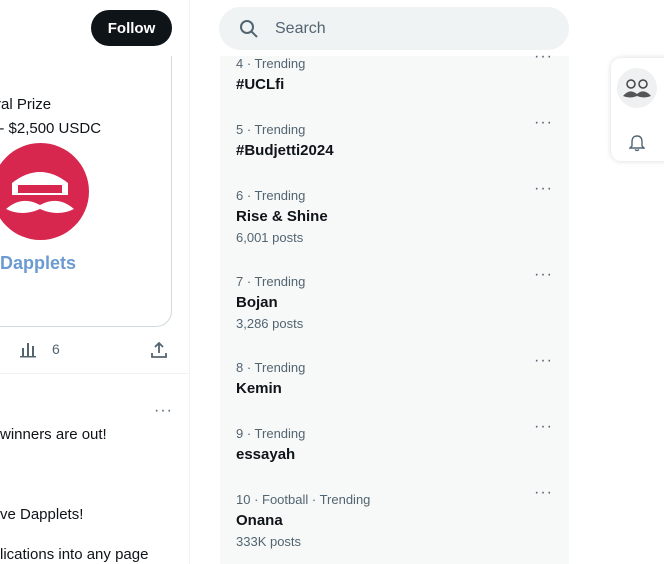  What do you see at coordinates (271, 433) in the screenshot?
I see `trend-meta: 9 · Trending` at bounding box center [271, 433].